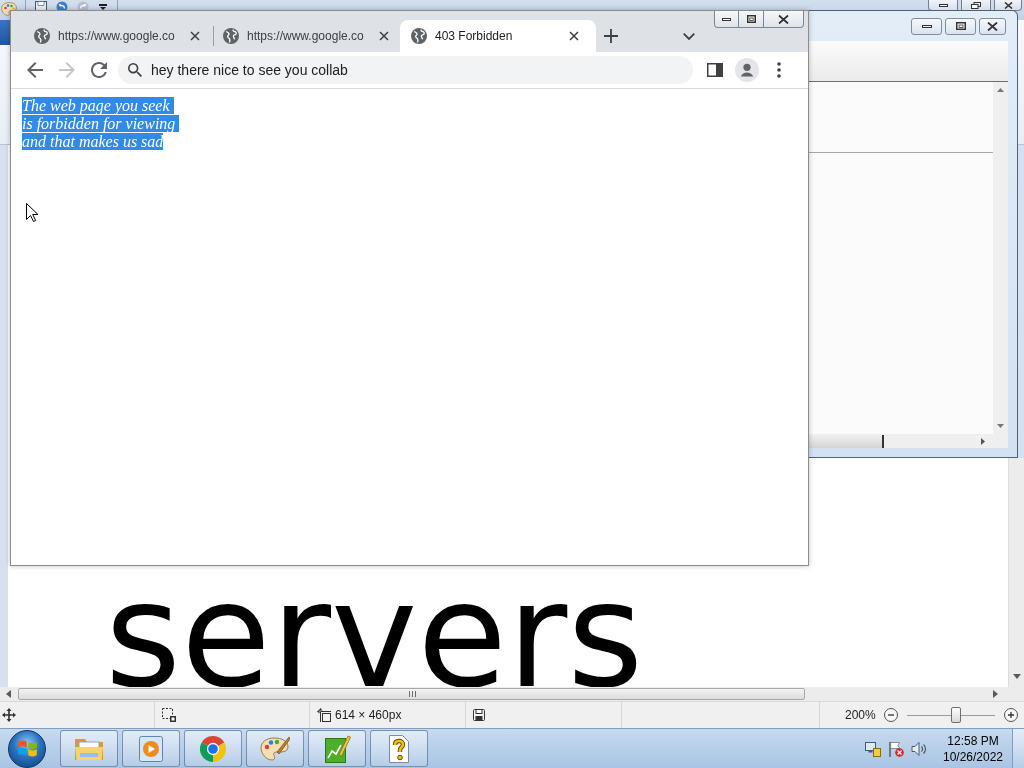 This screenshot has height=768, width=1024. Describe the element at coordinates (955, 715) in the screenshot. I see `slider-thumb` at that location.